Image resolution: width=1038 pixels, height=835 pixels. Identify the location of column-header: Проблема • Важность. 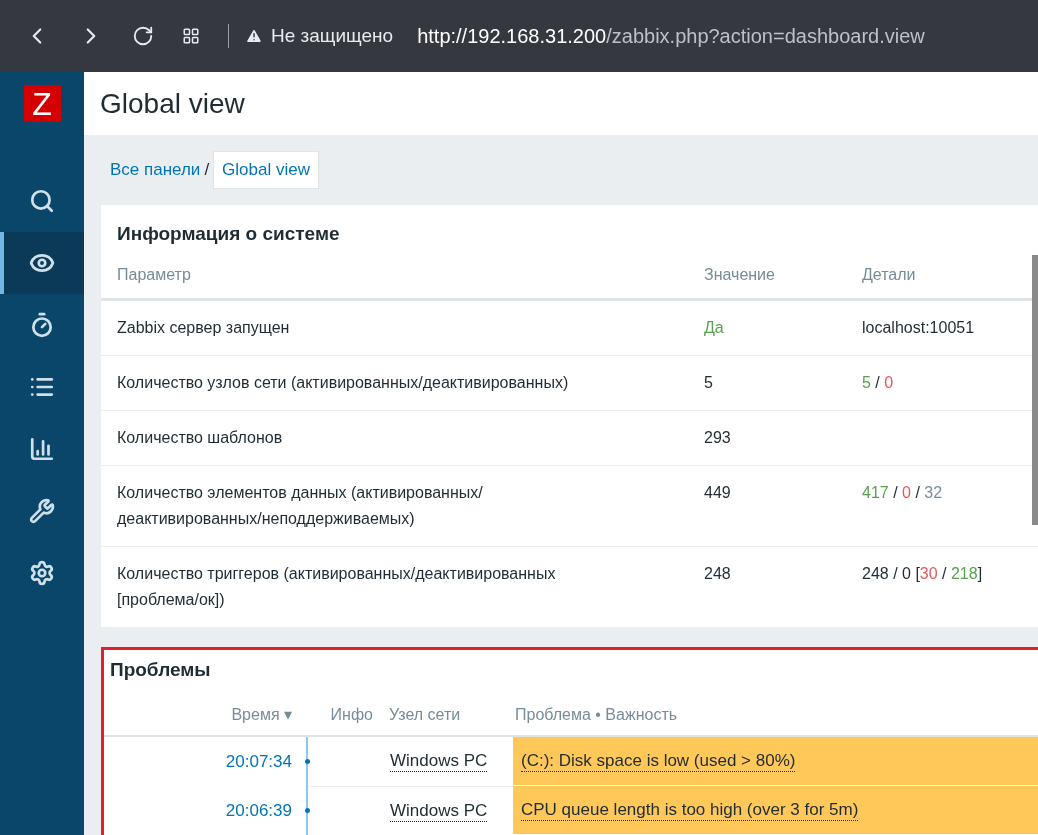
(596, 714).